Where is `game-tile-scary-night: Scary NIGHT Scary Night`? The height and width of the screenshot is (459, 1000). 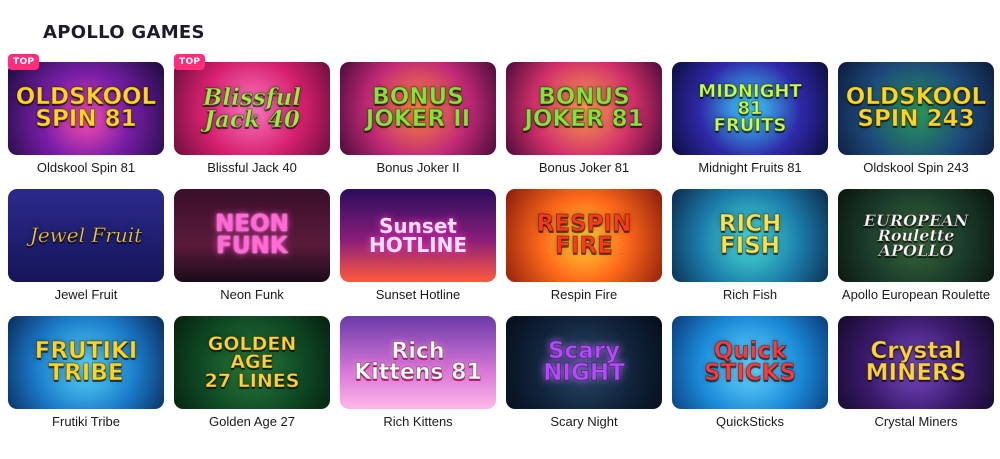 game-tile-scary-night: Scary NIGHT Scary Night is located at coordinates (584, 379).